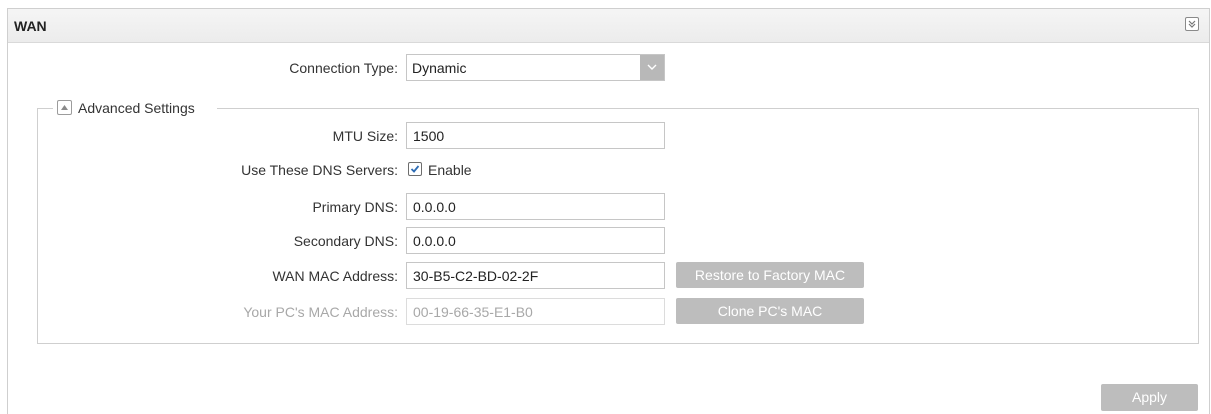 The height and width of the screenshot is (414, 1211). Describe the element at coordinates (535, 206) in the screenshot. I see `primary-dns-input` at that location.